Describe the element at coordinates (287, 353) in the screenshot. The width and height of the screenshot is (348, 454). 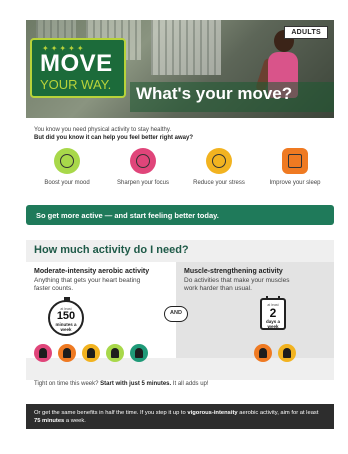
I see `pushup-icon` at that location.